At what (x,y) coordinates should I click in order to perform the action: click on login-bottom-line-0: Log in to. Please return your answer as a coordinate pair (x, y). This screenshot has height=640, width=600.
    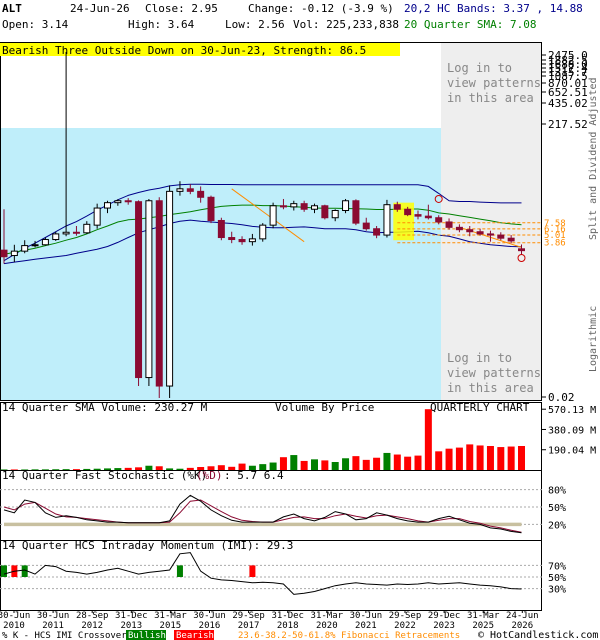
    Looking at the image, I should click on (479, 358).